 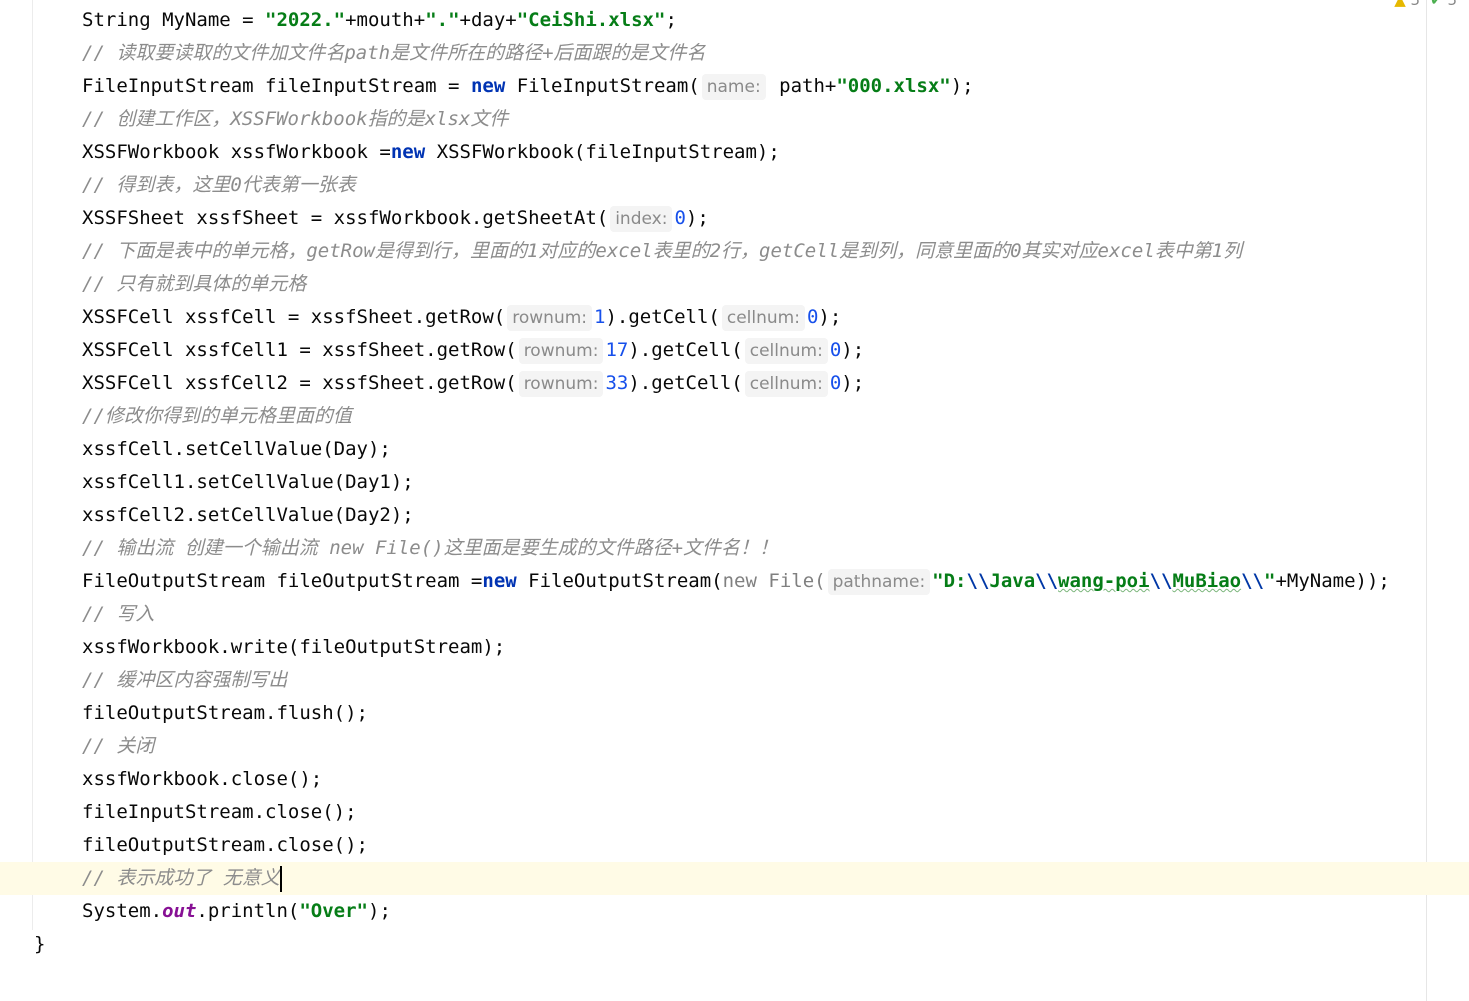 I want to click on comment-line: // 读取要读取的文件加文件名path是文件所在的路径+后面跟的是文件名, so click(x=734, y=53).